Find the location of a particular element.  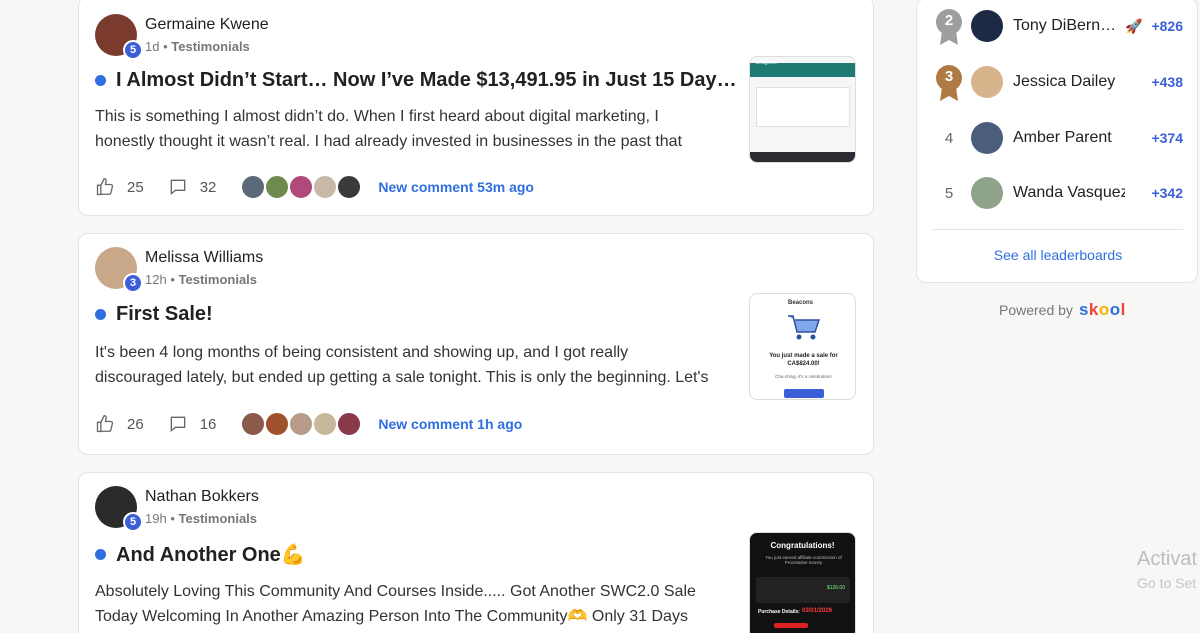

leaderboard-row: 5 Wanda Vasquez +342 is located at coordinates (1058, 193).